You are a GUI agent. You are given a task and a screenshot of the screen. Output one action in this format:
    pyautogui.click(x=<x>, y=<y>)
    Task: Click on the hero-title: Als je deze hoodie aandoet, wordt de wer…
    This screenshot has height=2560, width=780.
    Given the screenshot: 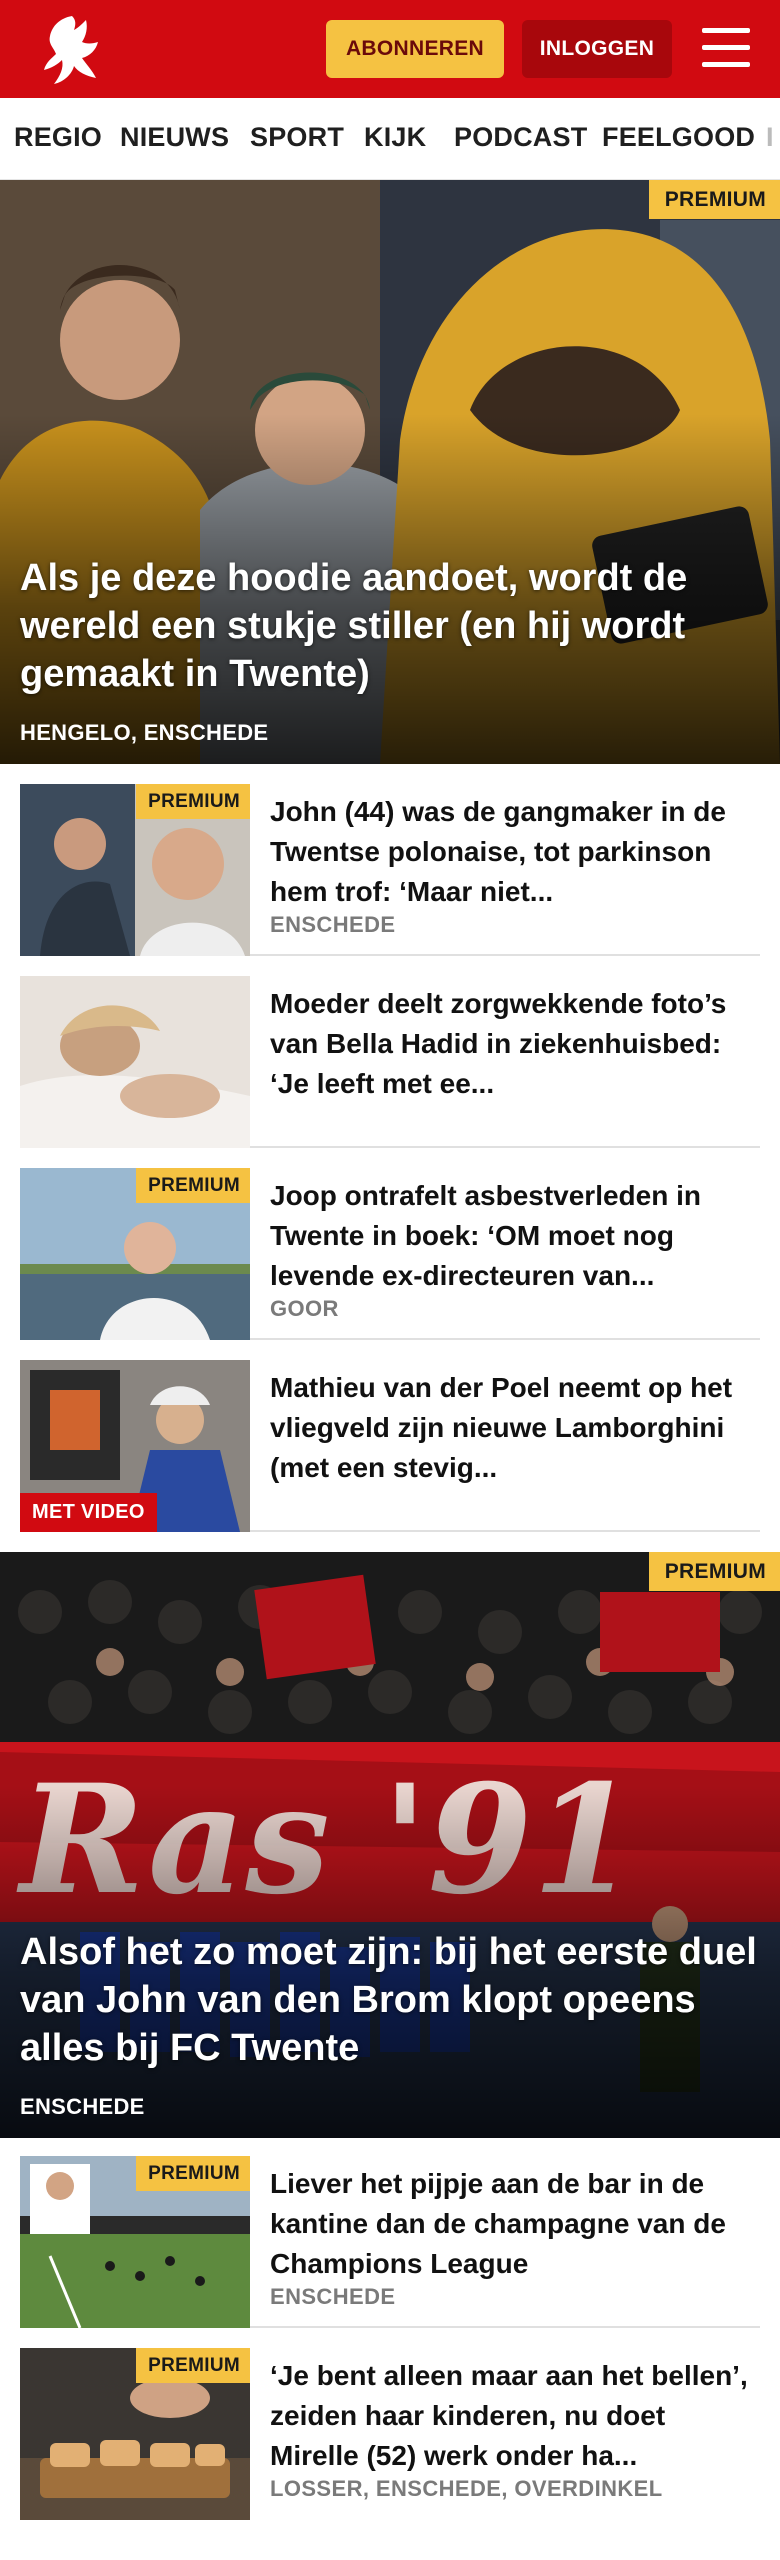 What is the action you would take?
    pyautogui.click(x=390, y=626)
    